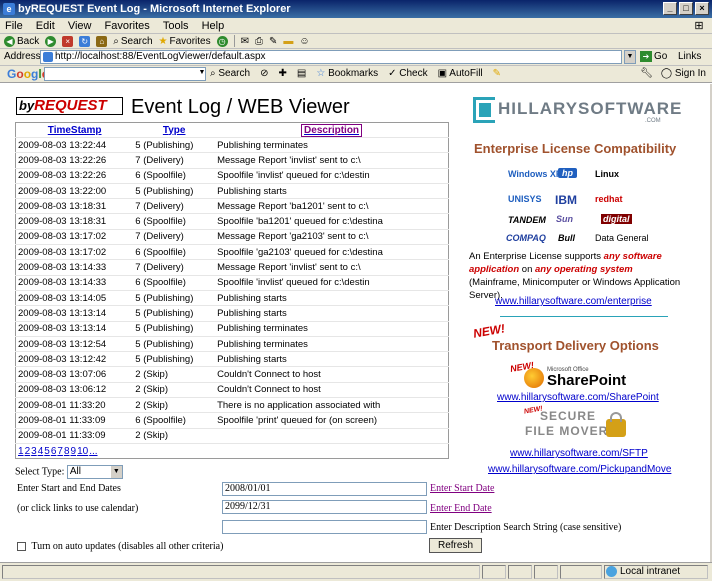  Describe the element at coordinates (259, 41) in the screenshot. I see `print-icon: ⎙` at that location.